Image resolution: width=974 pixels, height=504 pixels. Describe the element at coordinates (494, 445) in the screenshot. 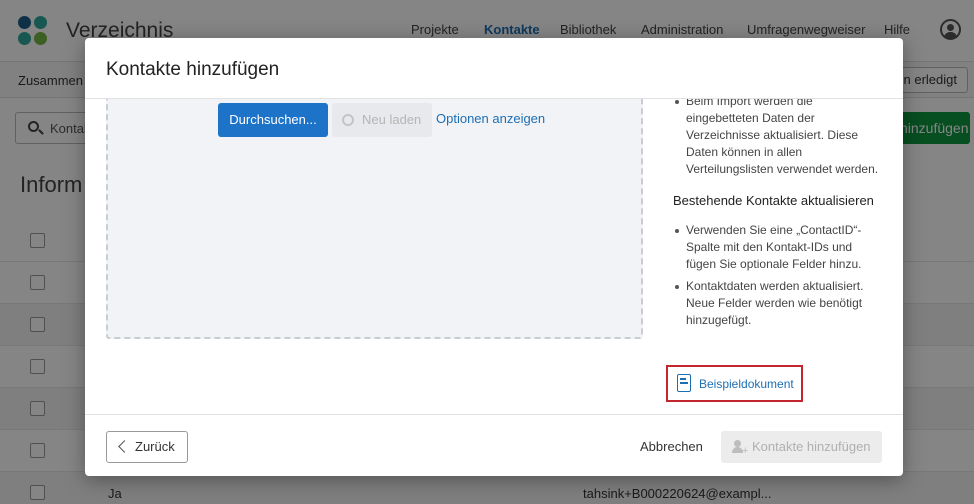

I see `modal-footer: Zurück Abbrechen + Kontakte hinzufügen` at that location.